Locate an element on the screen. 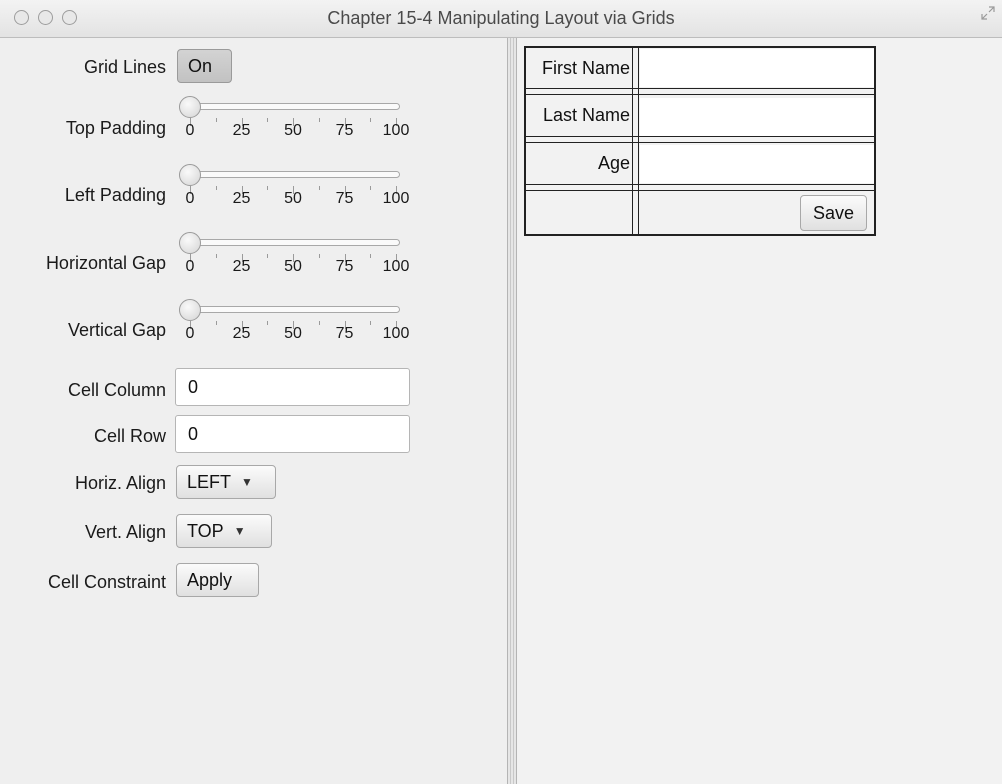  vertical-gap-slider: 0 25 50 75 100 is located at coordinates (298, 324).